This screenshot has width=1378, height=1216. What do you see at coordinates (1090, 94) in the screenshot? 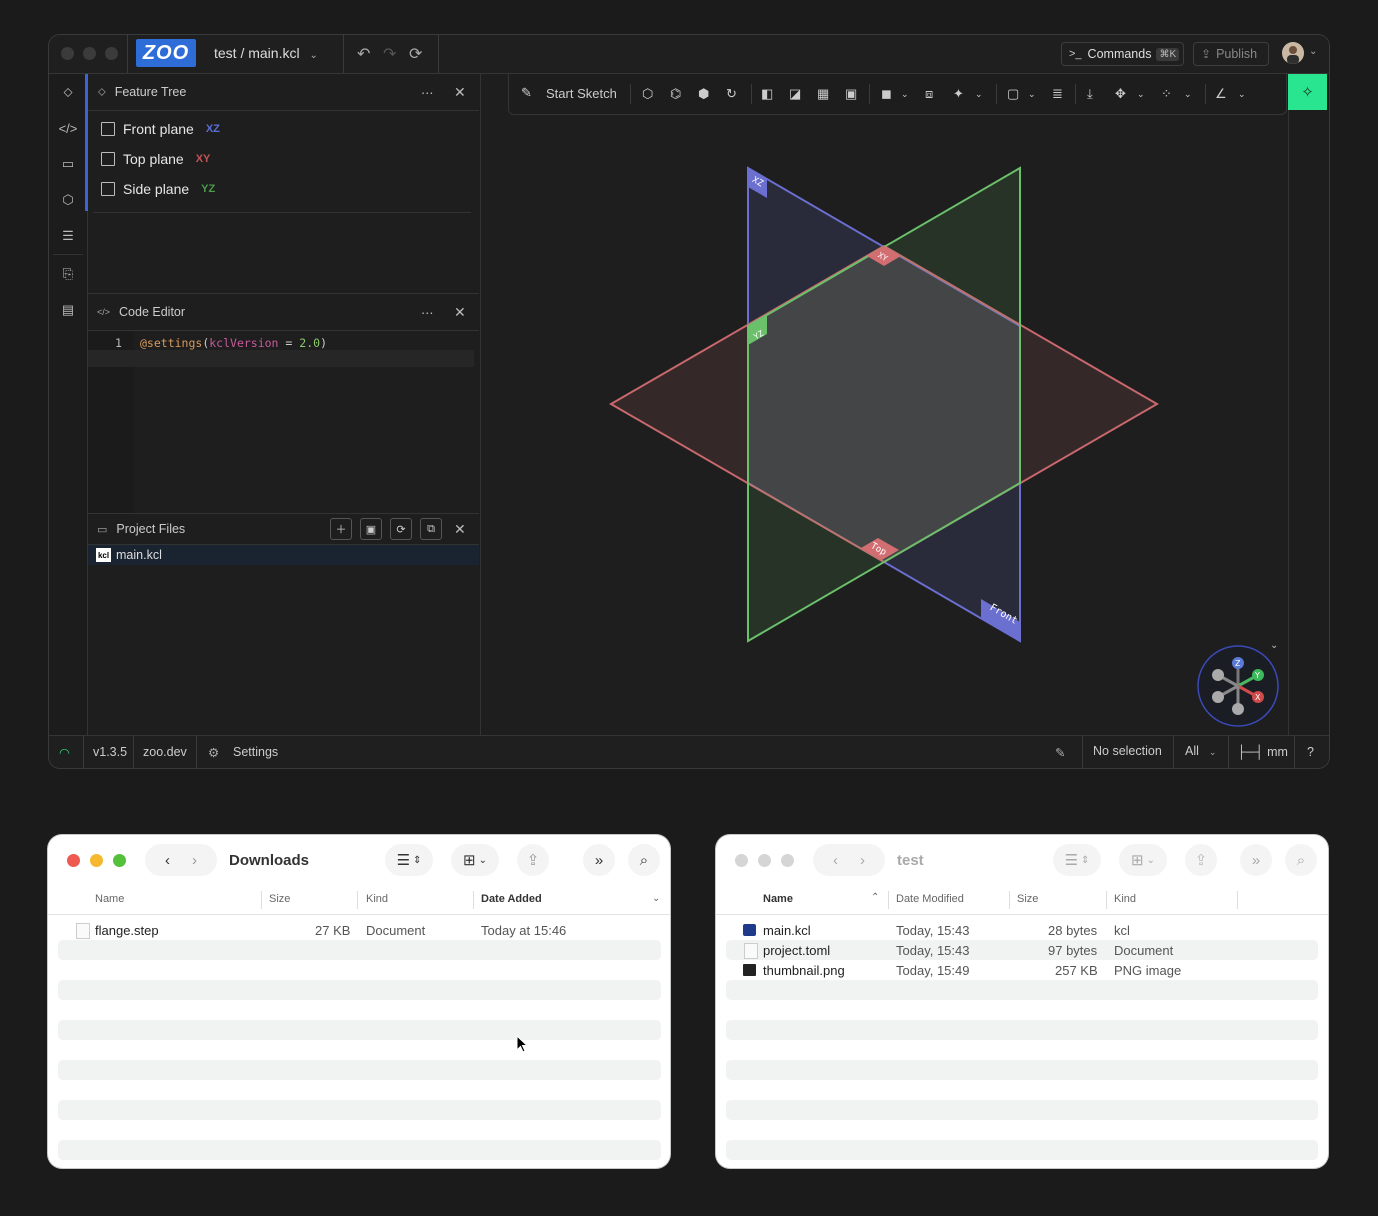
I see `import-icon: ⤓` at bounding box center [1090, 94].